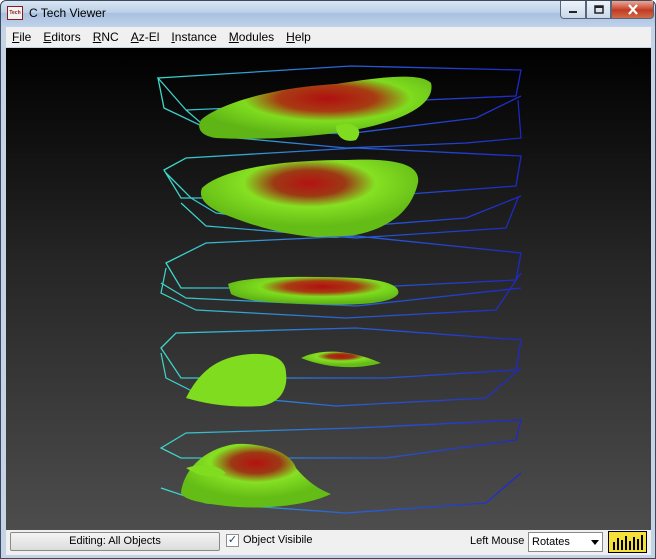 The image size is (656, 559). I want to click on title-bar: Tech C Tech Viewer, so click(328, 13).